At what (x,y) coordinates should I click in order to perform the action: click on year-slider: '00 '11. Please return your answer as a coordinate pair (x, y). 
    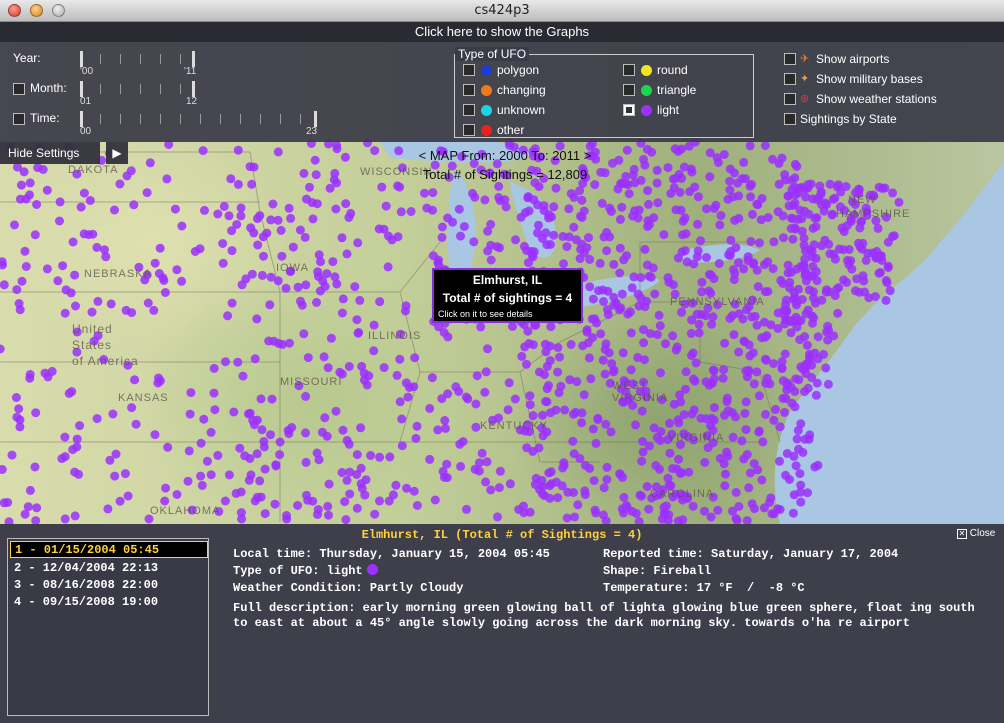
    Looking at the image, I should click on (138, 64).